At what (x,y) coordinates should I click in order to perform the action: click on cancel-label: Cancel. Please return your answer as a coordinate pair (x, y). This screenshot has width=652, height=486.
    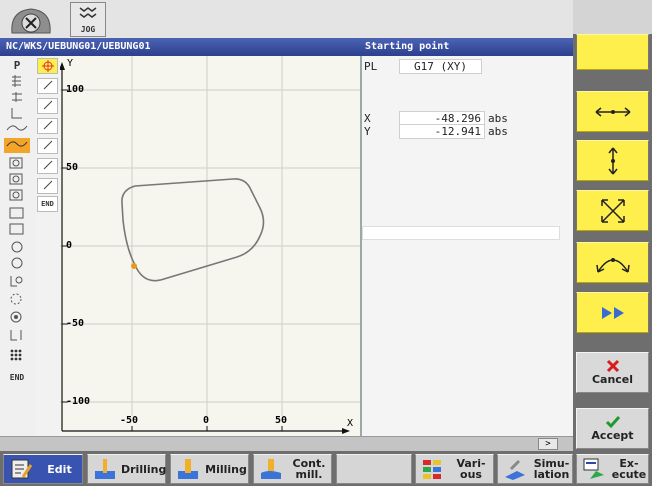
    Looking at the image, I should click on (612, 379).